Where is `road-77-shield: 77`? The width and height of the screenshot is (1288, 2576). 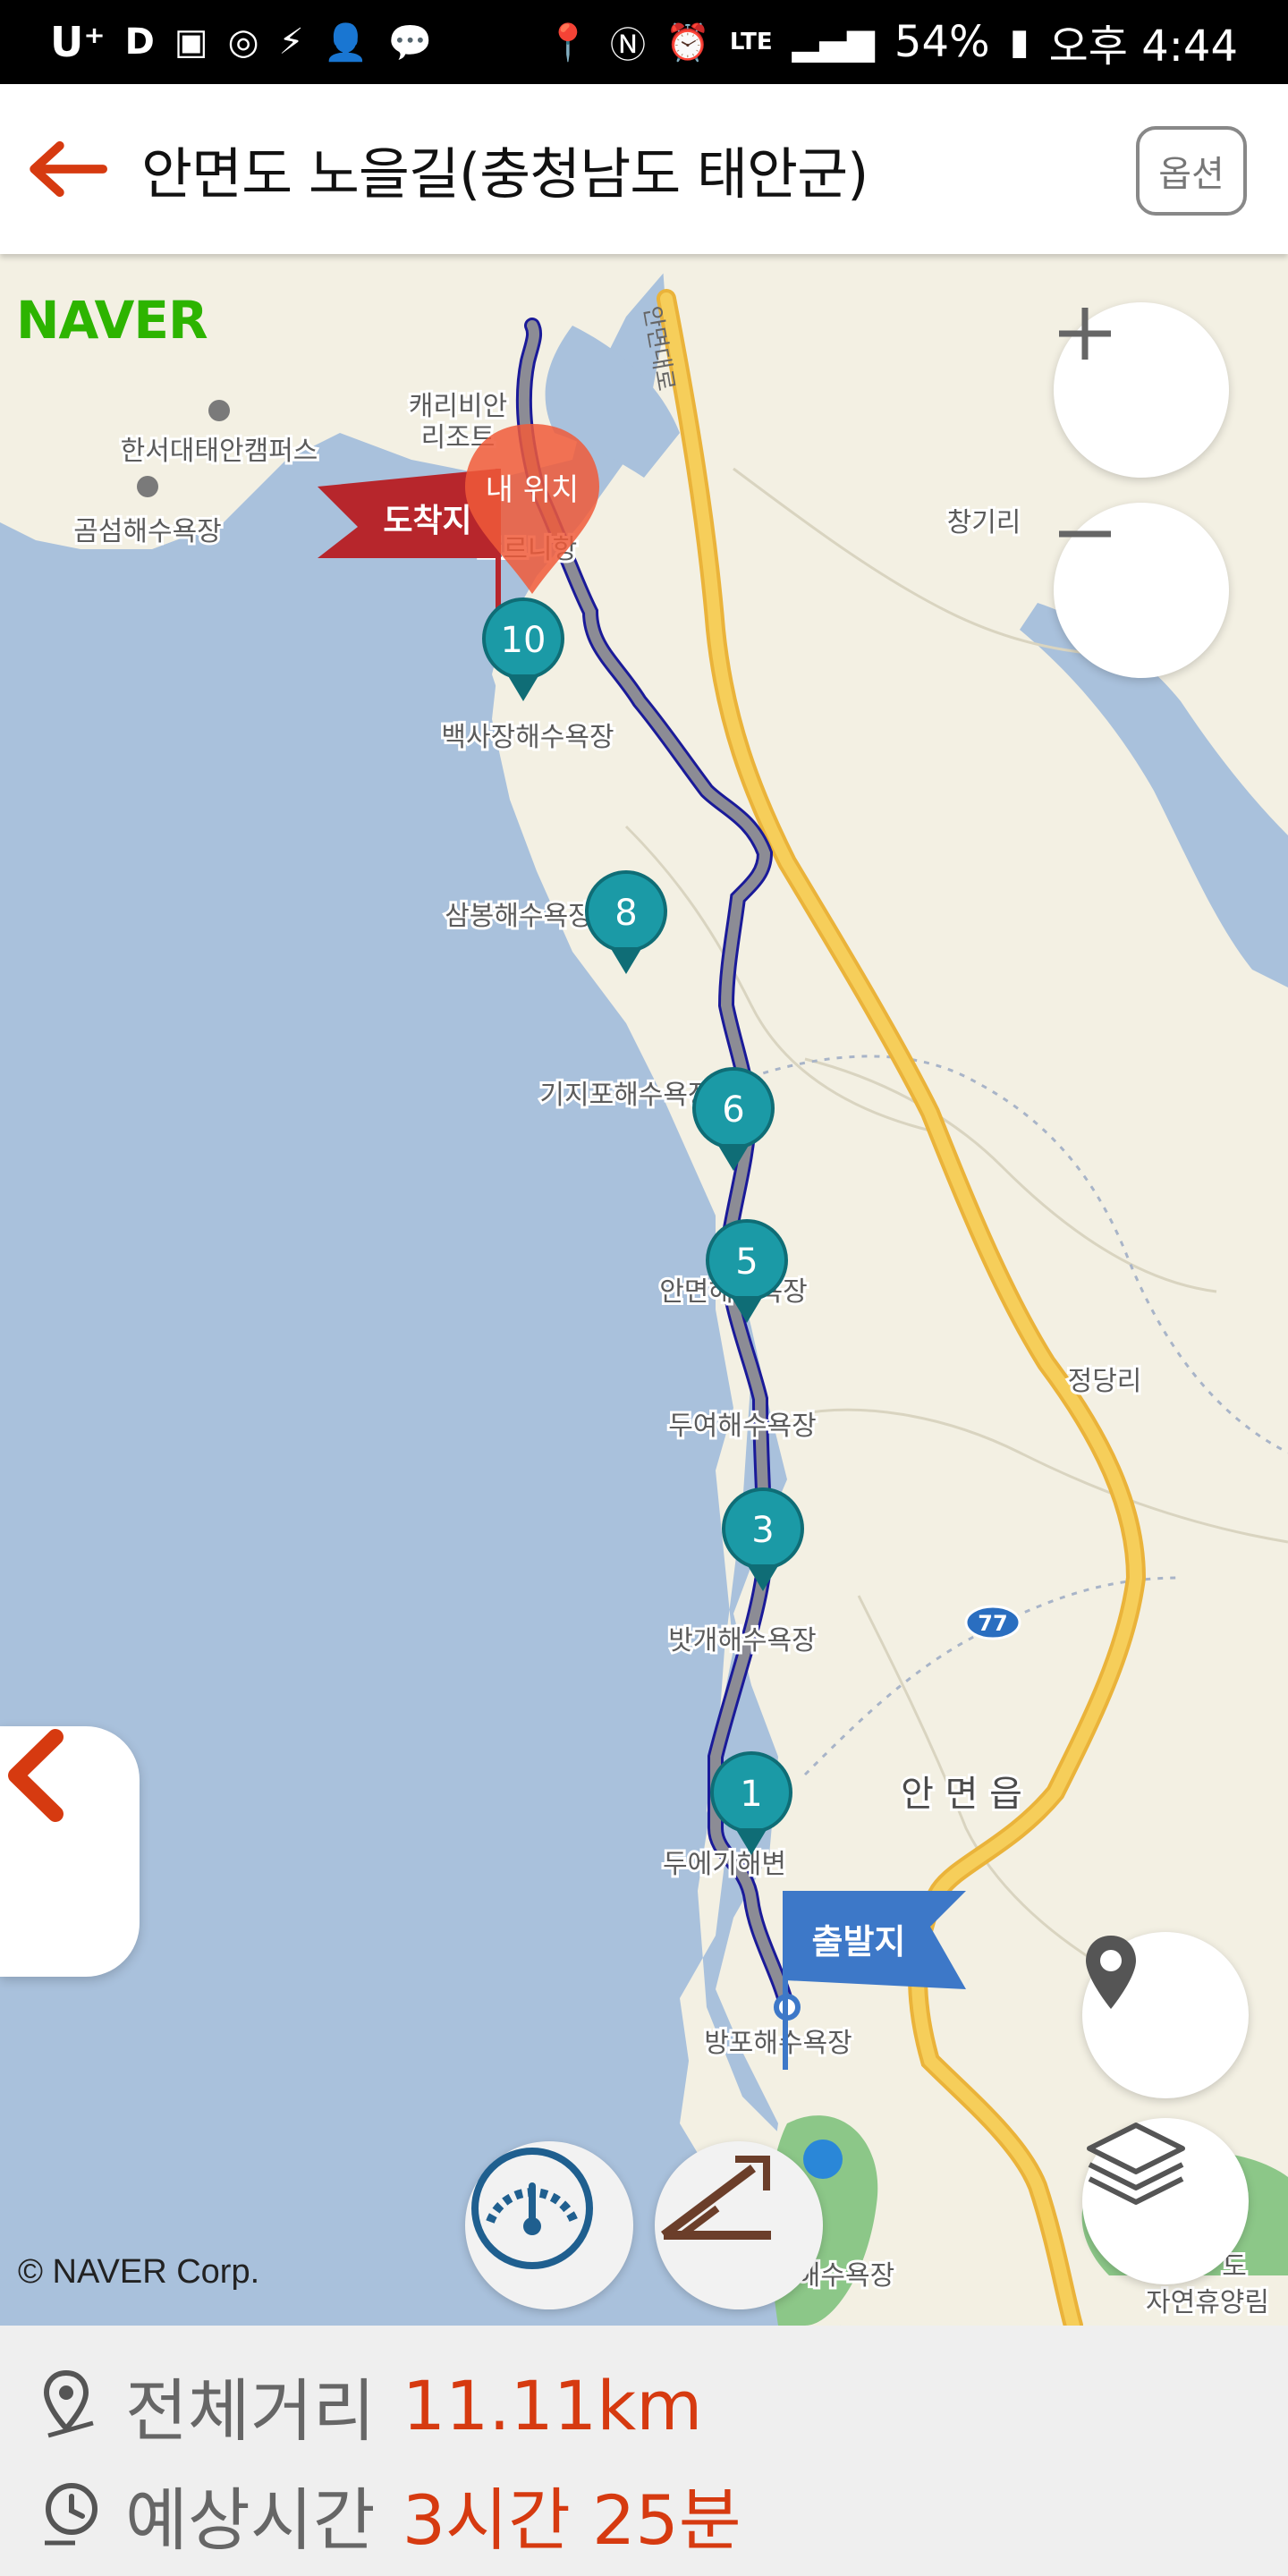 road-77-shield: 77 is located at coordinates (992, 1622).